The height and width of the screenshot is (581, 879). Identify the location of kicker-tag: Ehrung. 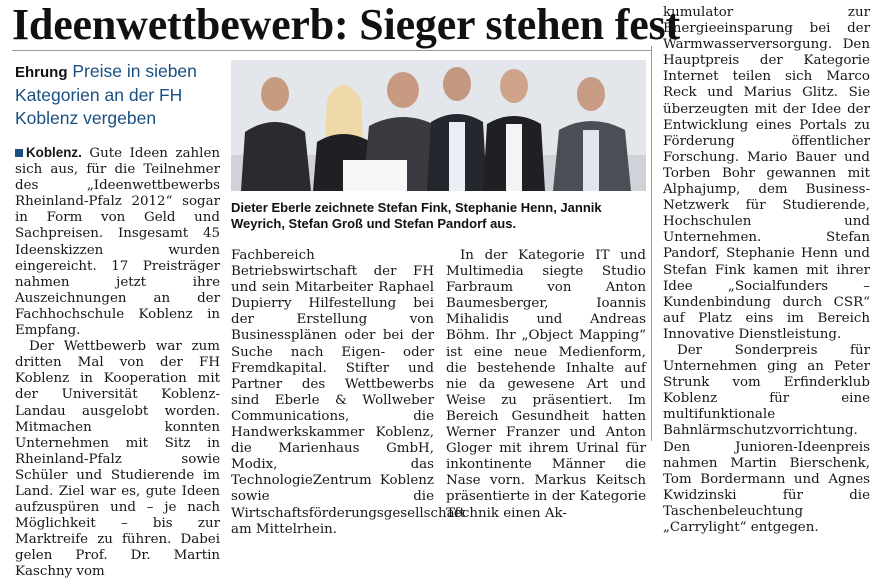
(41, 72).